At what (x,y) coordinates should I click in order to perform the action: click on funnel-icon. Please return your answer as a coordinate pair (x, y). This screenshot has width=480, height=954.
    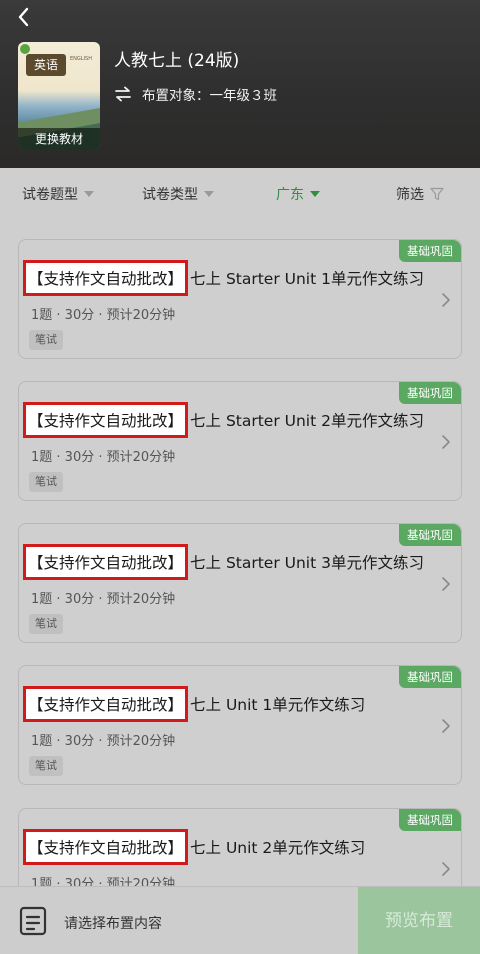
    Looking at the image, I should click on (437, 194).